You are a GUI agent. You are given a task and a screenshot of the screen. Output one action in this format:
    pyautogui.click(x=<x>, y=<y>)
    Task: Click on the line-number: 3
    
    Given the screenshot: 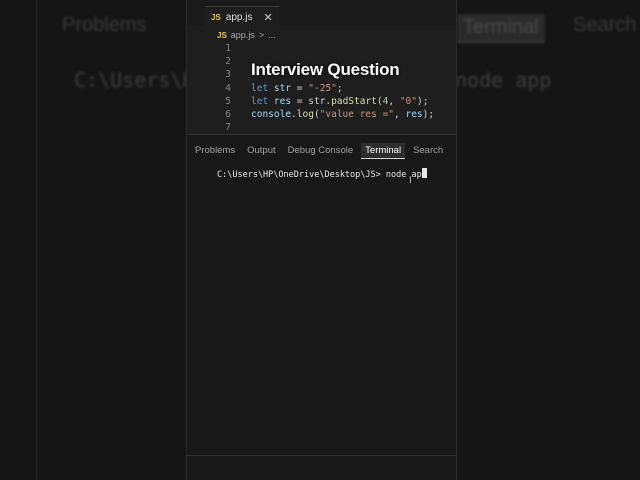 What is the action you would take?
    pyautogui.click(x=228, y=75)
    